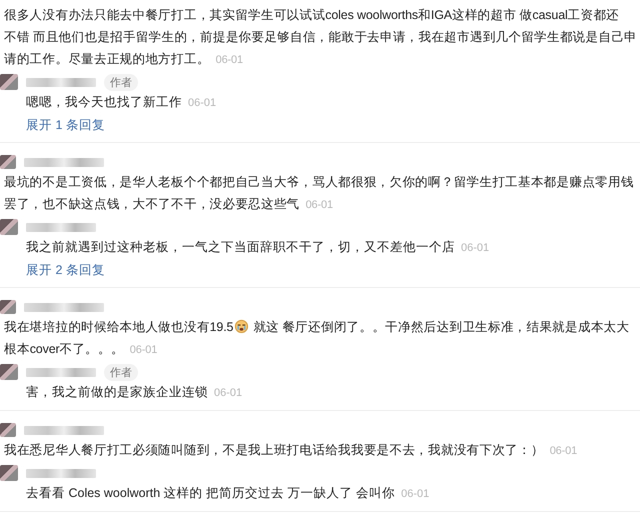 This screenshot has width=640, height=527. Describe the element at coordinates (64, 349) in the screenshot. I see `comment-text: 根本cover不了。。。` at that location.